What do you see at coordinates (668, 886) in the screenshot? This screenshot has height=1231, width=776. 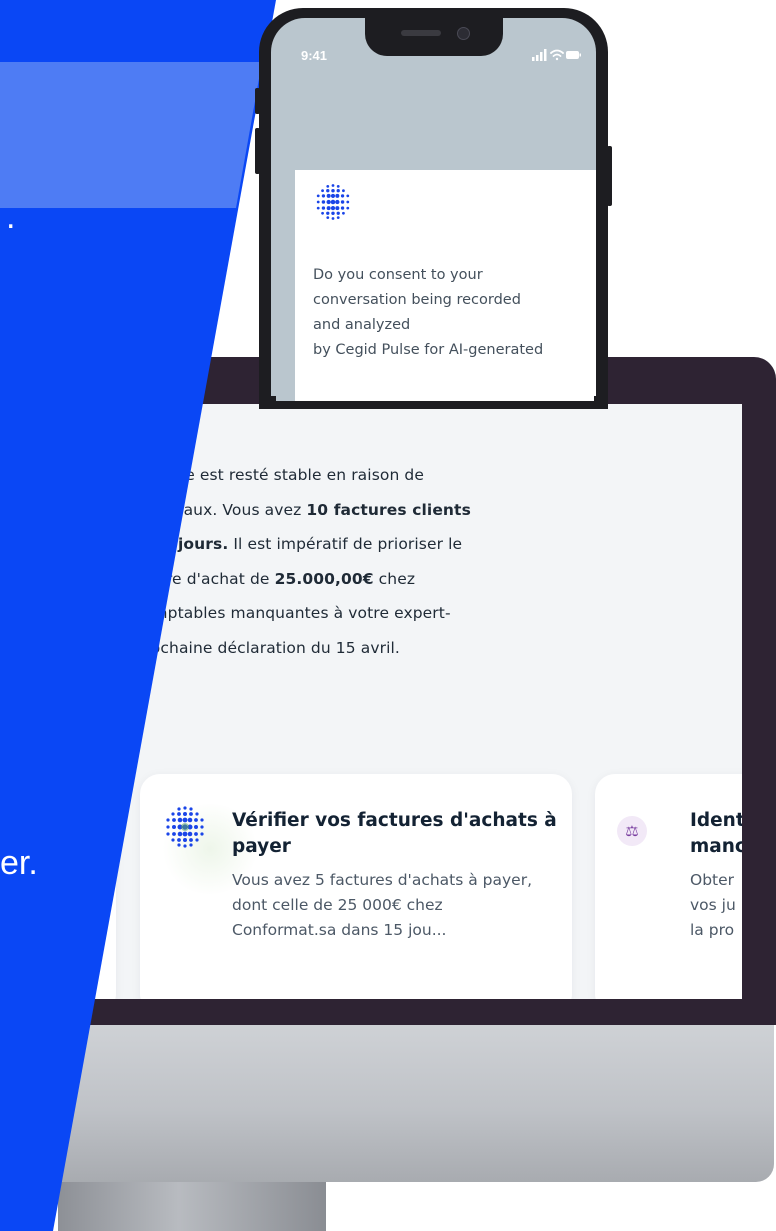 I see `suggestion-card-right: ⚖ Identi manc Obter vos ju la pro` at bounding box center [668, 886].